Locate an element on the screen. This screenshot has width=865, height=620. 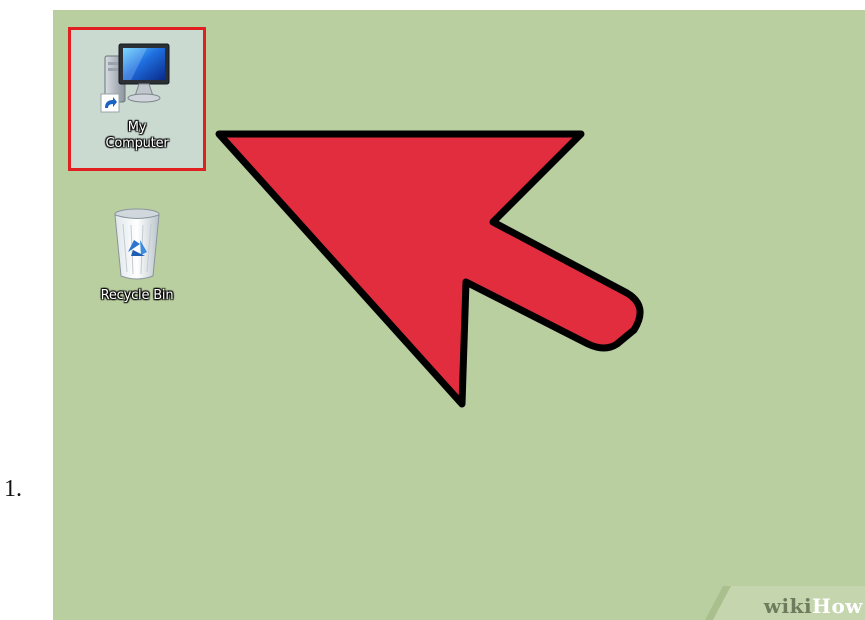
computer-icon is located at coordinates (135, 78).